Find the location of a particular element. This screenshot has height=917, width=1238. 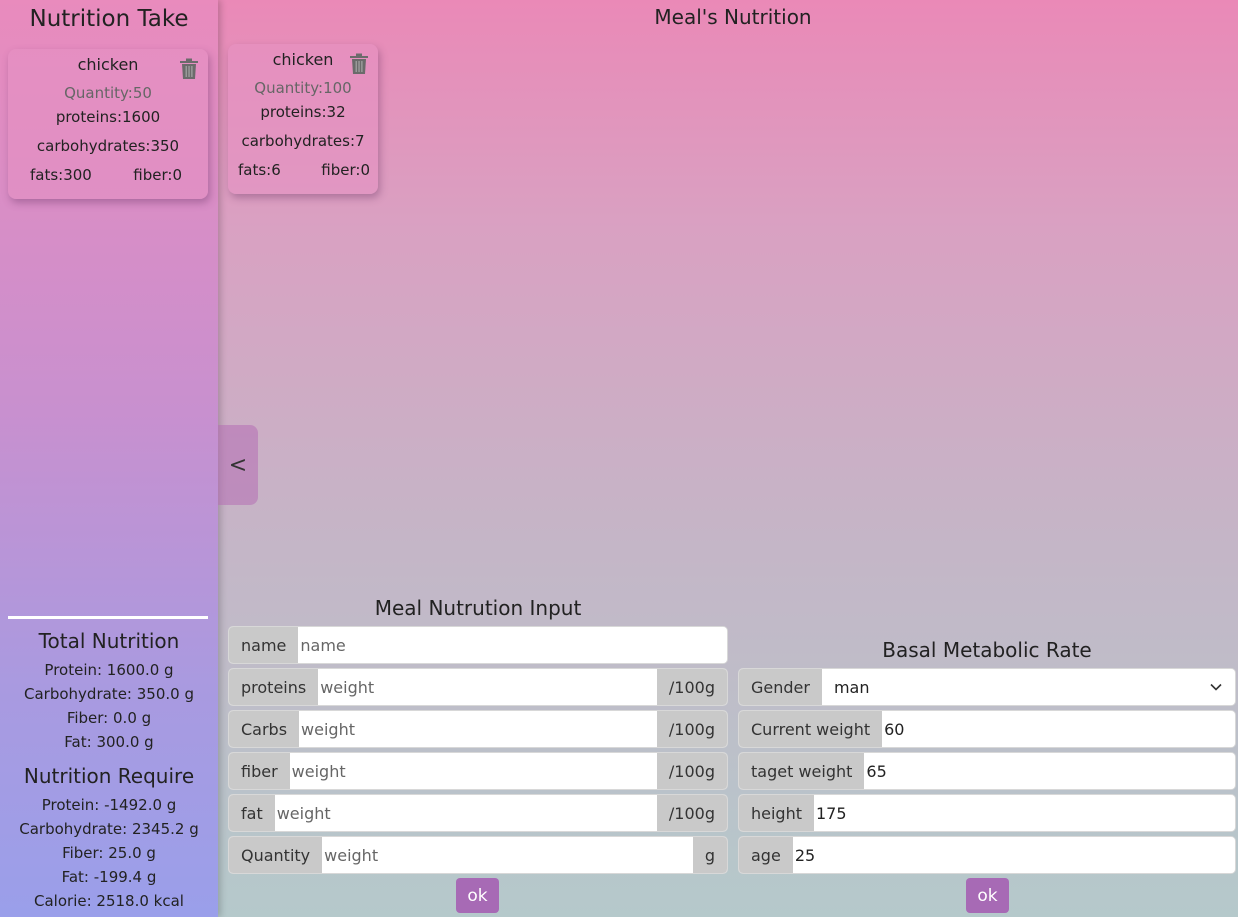

carbs-input is located at coordinates (478, 729).